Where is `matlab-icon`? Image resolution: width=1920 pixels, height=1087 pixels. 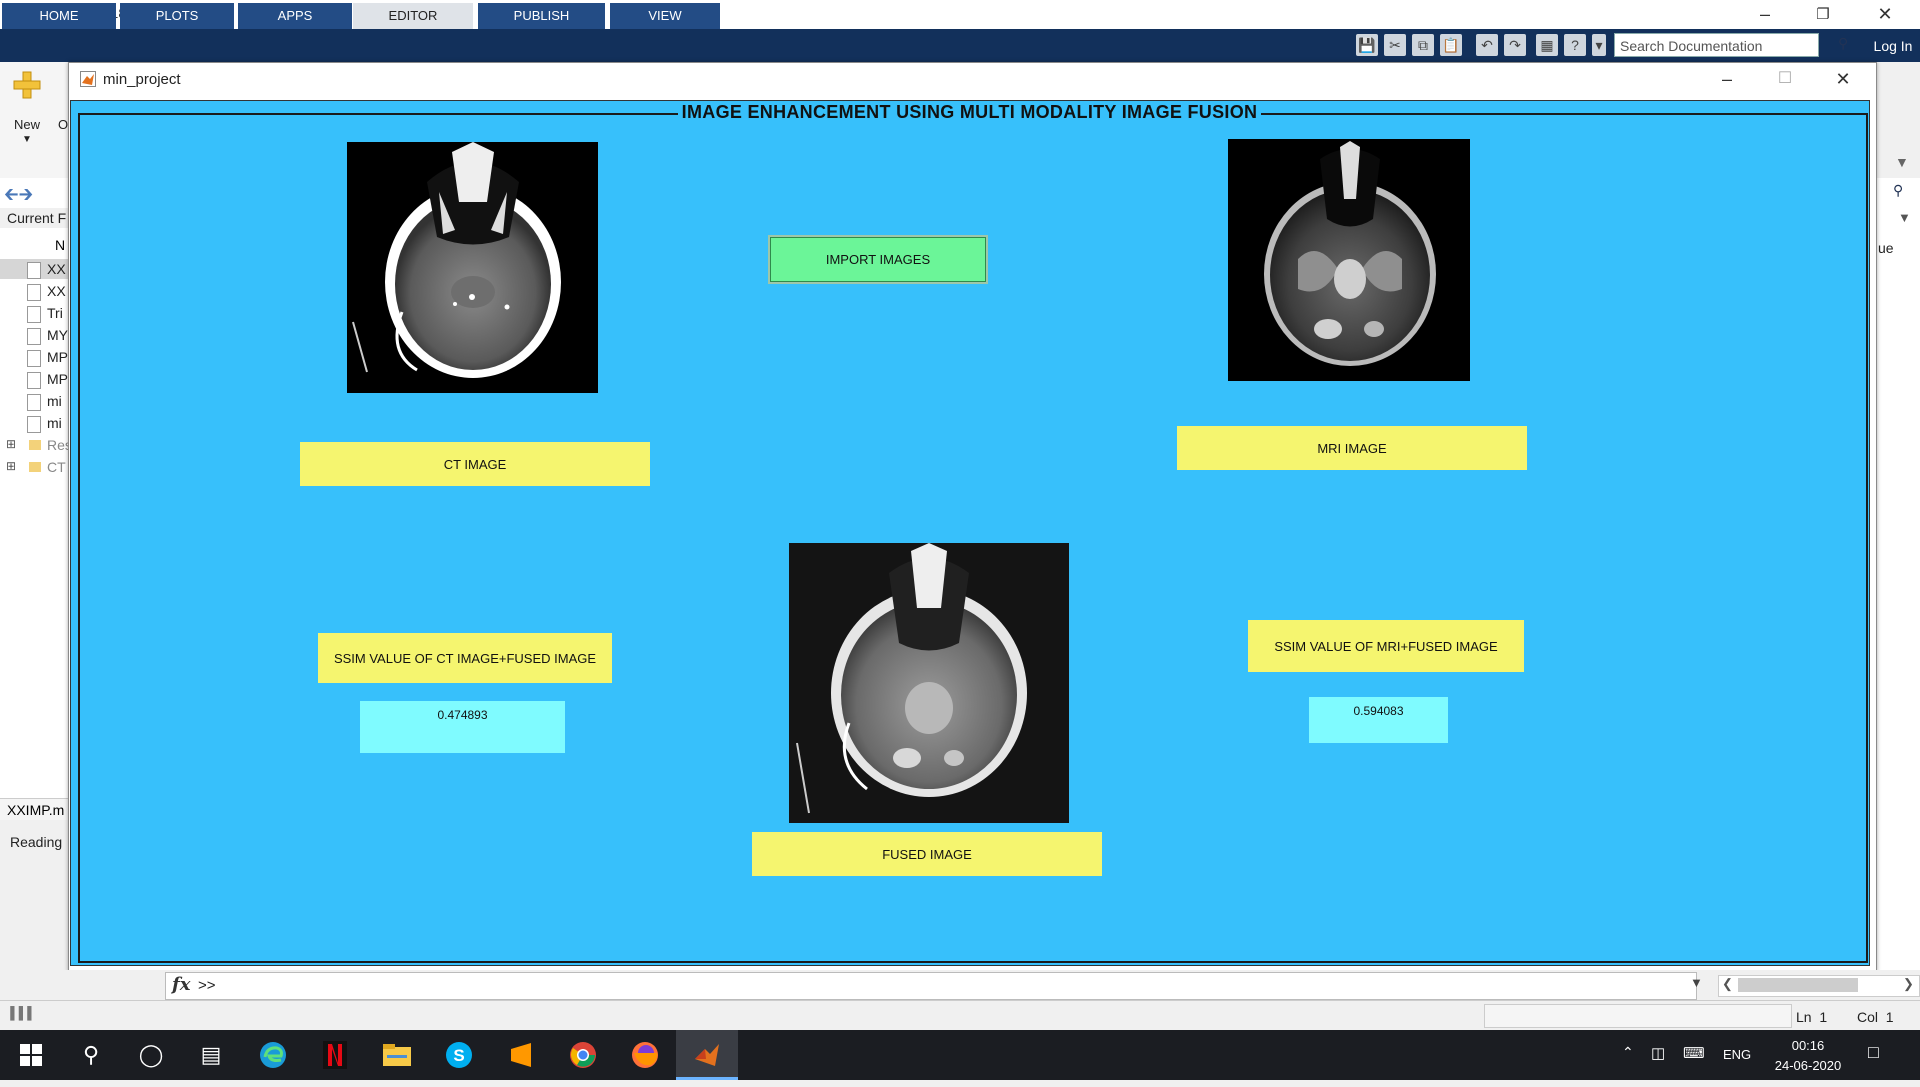
matlab-icon is located at coordinates (707, 1055).